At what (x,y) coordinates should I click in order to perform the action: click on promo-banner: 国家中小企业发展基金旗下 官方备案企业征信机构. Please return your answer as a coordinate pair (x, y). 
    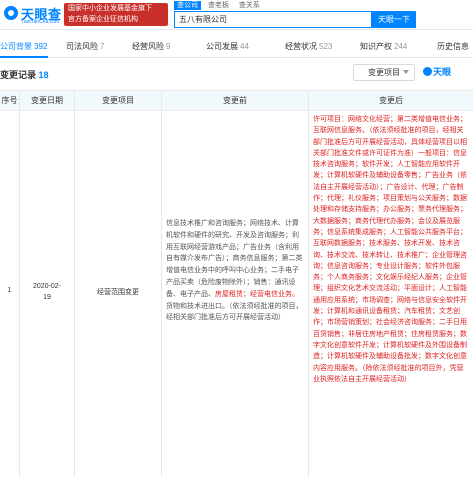
    Looking at the image, I should click on (116, 14).